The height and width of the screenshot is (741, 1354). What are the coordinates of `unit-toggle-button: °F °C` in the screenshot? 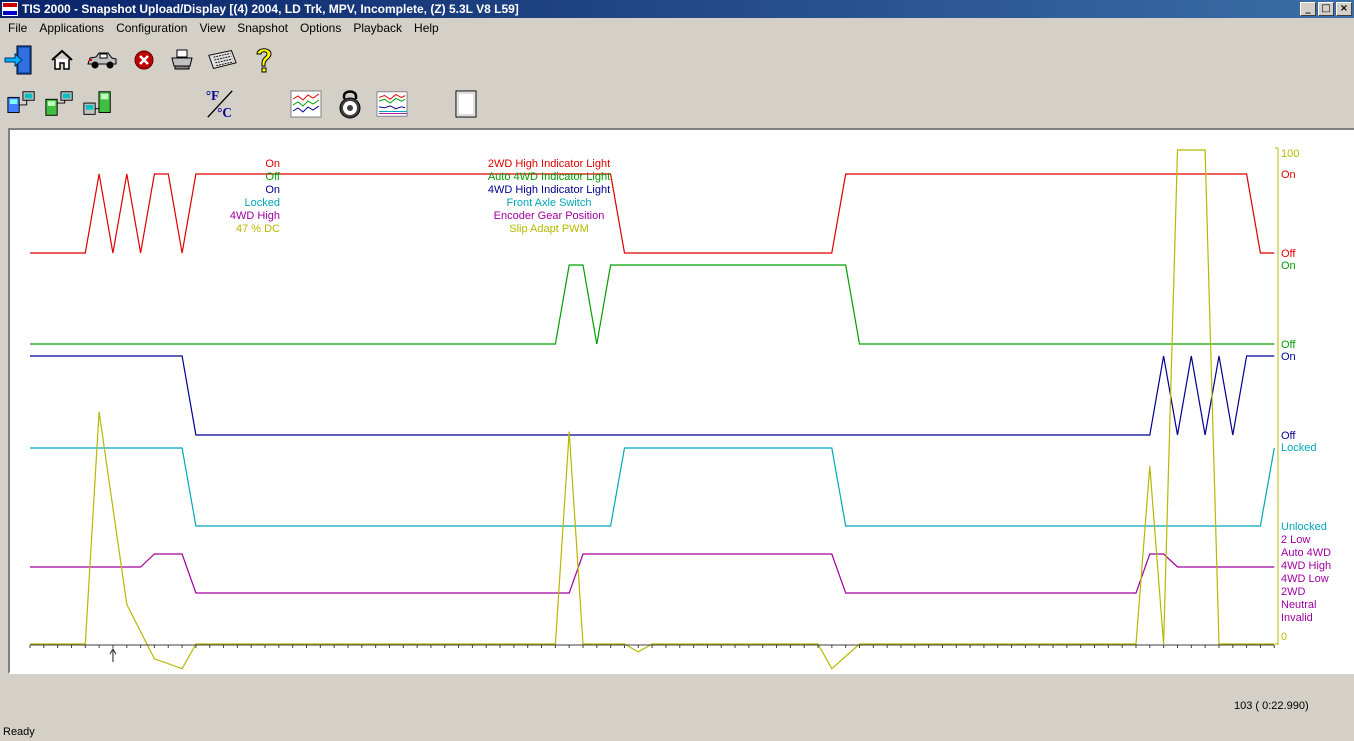 It's located at (220, 104).